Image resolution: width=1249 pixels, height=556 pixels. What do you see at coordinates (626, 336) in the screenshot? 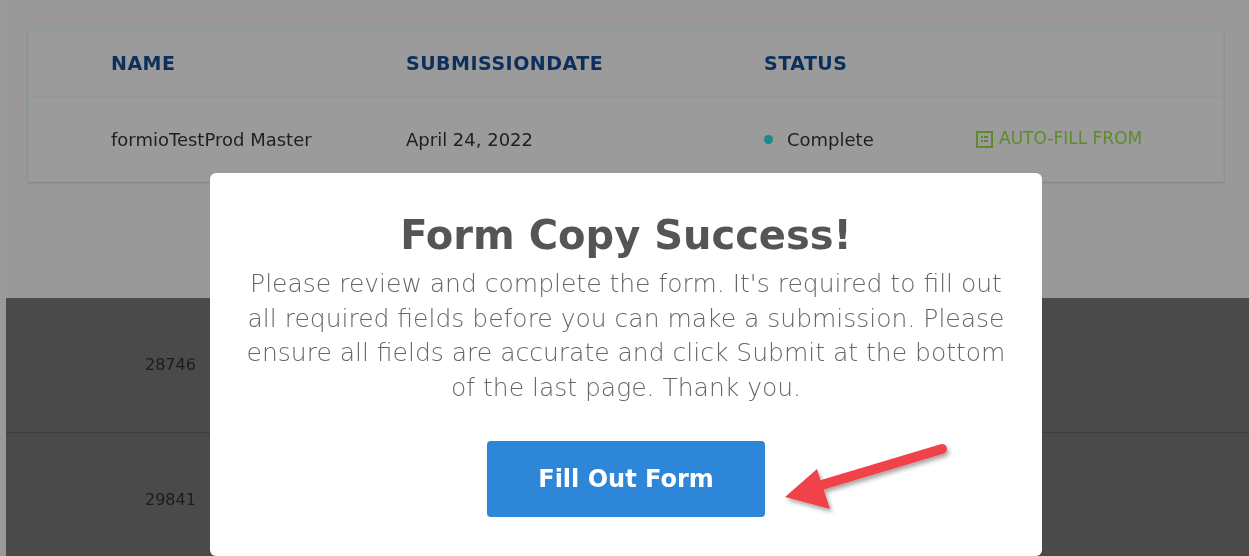
I see `modal-message: Please review and complete the form. It's required to fill out all required fields before you can make a submission. Please ensure all fields are accurate and click Submit at the bottom of the last page. Thank you.` at bounding box center [626, 336].